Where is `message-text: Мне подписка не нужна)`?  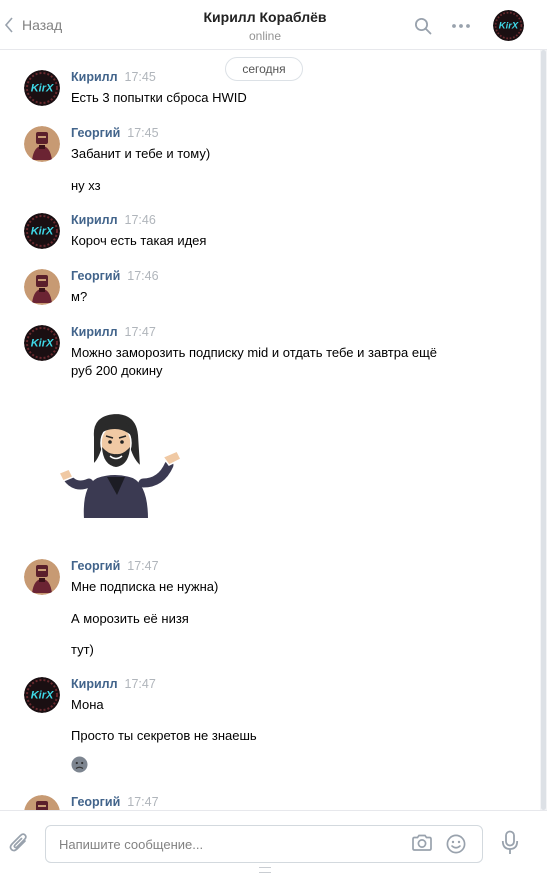
message-text: Мне подписка не нужна) is located at coordinates (145, 586).